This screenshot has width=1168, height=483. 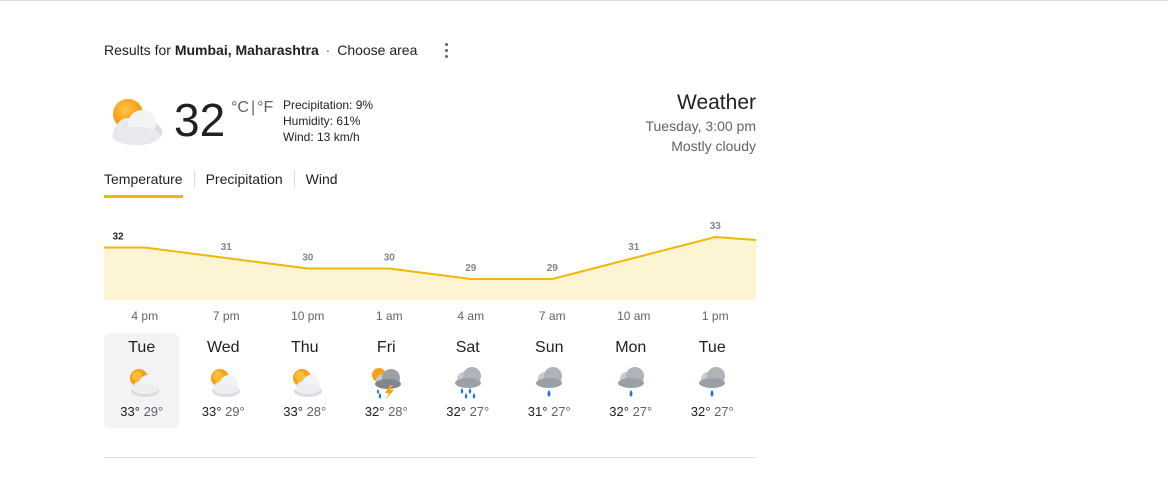 I want to click on hour-label: 1 pm, so click(x=715, y=316).